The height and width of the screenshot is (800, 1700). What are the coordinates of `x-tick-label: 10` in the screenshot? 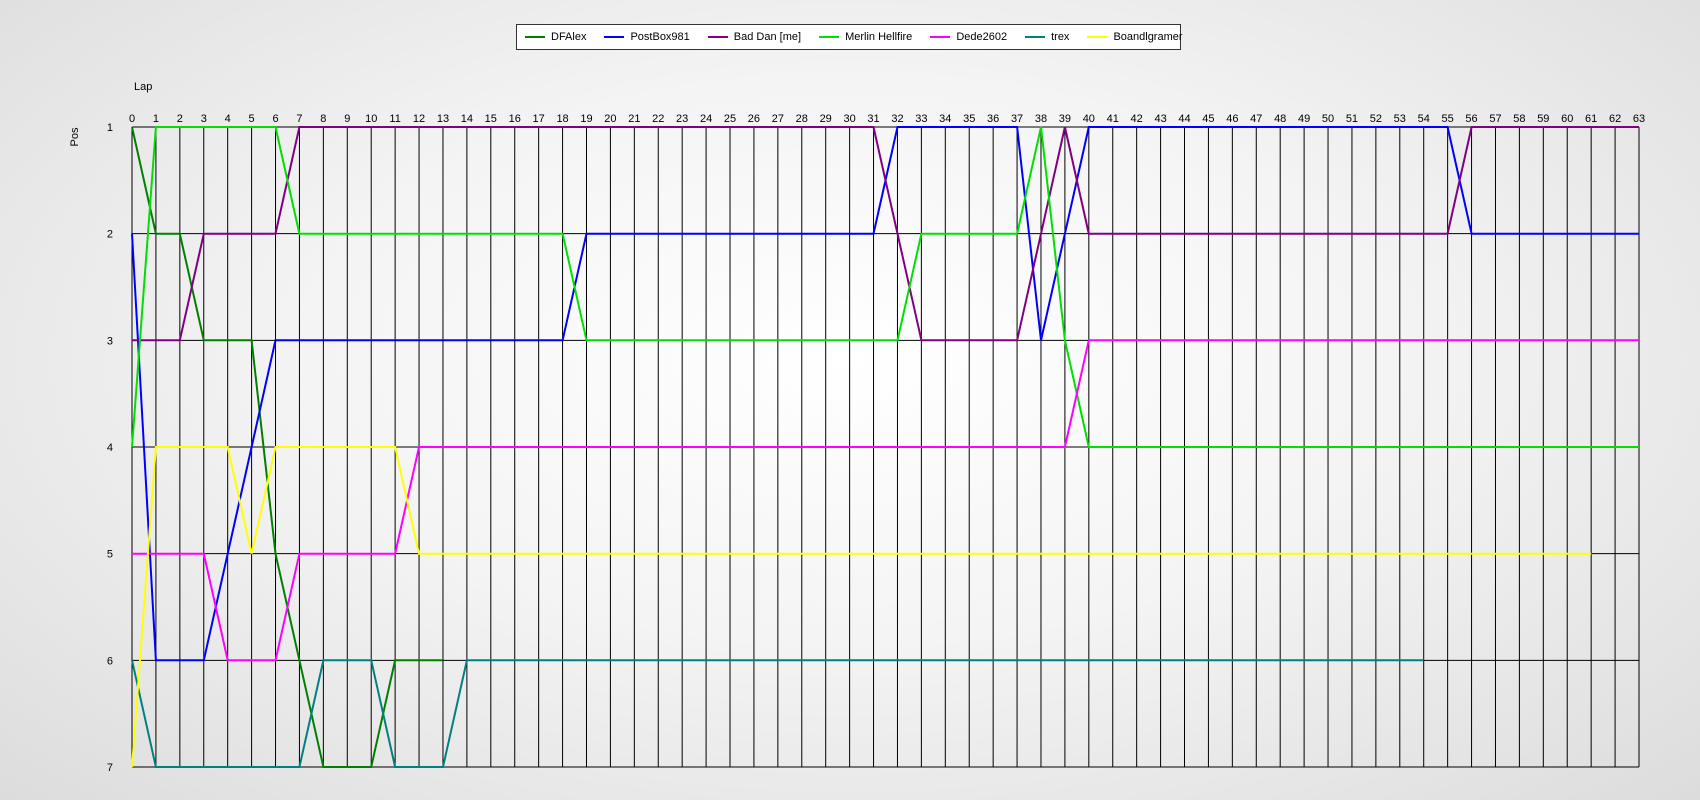 It's located at (371, 119).